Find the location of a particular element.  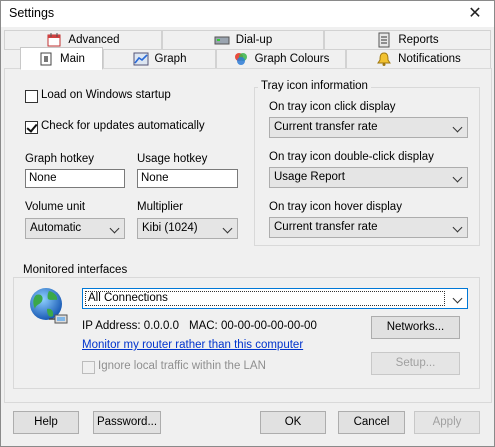

usage-hotkey-input: None is located at coordinates (187, 178).